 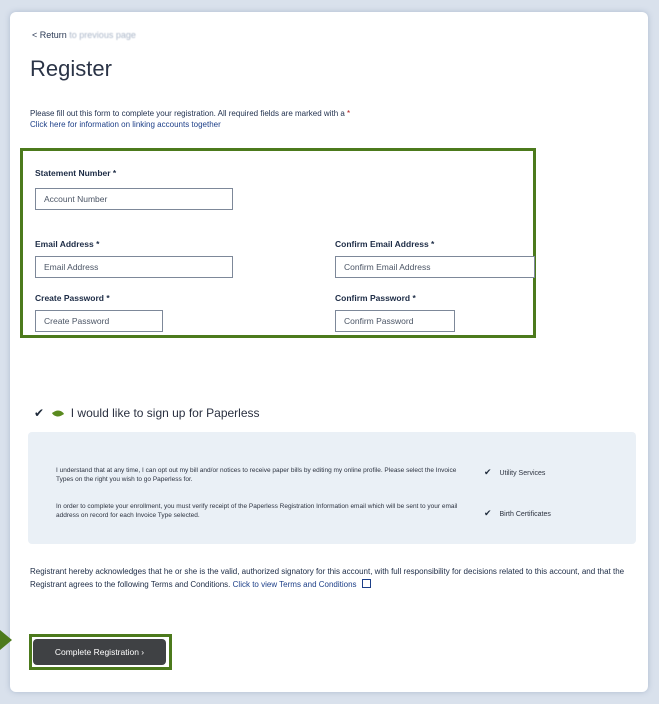 I want to click on service-option-birth-certificates: ✔ Birth Certificates, so click(x=517, y=513).